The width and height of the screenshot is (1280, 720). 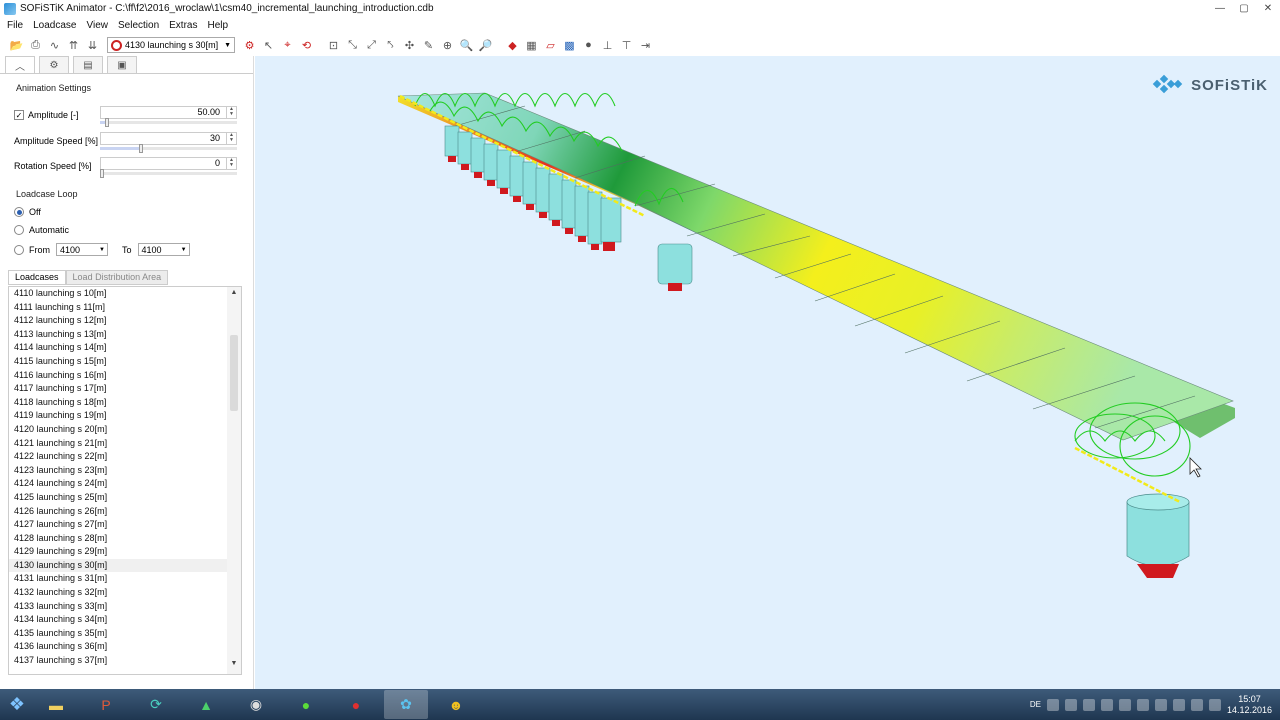 What do you see at coordinates (171, 45) in the screenshot?
I see `loadcase-dropdown: 4130 launching s 30[m] ▼` at bounding box center [171, 45].